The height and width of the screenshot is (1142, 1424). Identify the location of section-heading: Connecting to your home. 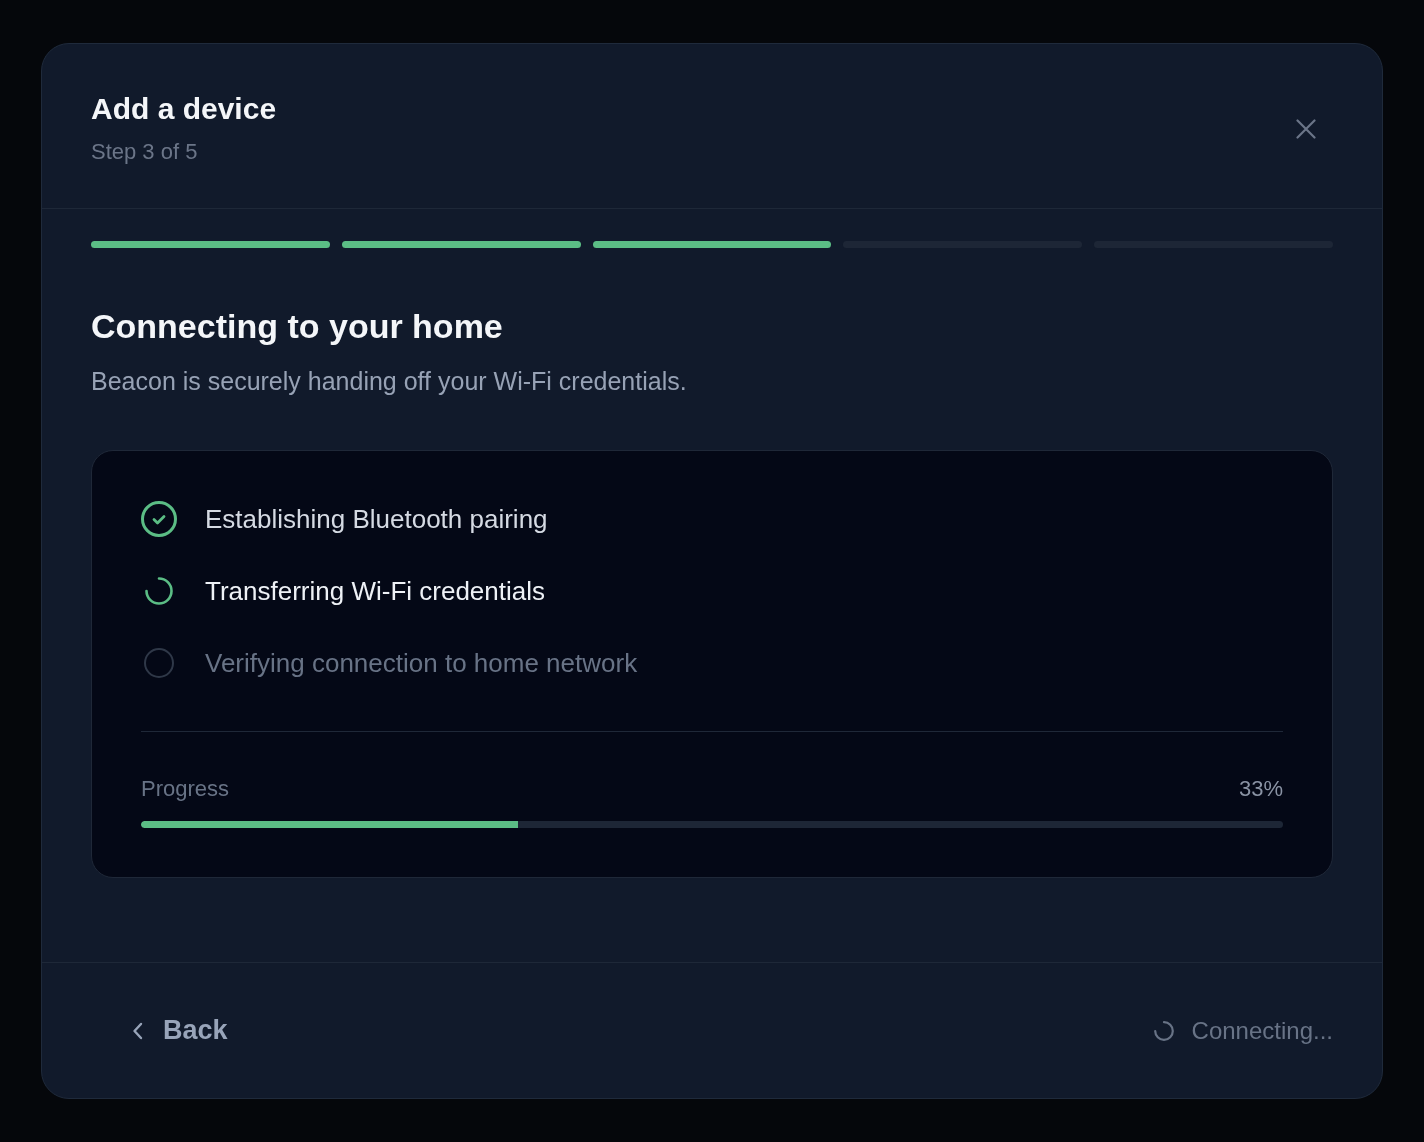
(297, 326).